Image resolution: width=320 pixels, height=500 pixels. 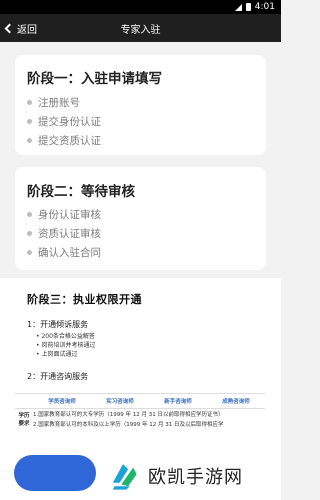 I want to click on list-item: • 上岗面试通过, so click(x=57, y=354).